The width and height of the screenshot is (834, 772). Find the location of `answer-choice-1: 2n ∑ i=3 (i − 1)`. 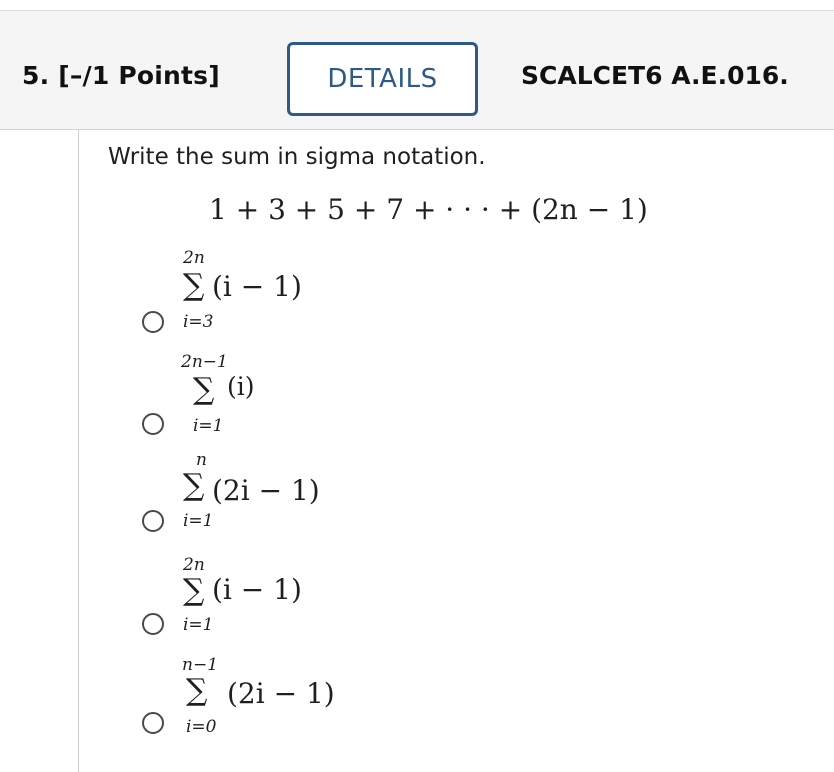

answer-choice-1: 2n ∑ i=3 (i − 1) is located at coordinates (417, 298).